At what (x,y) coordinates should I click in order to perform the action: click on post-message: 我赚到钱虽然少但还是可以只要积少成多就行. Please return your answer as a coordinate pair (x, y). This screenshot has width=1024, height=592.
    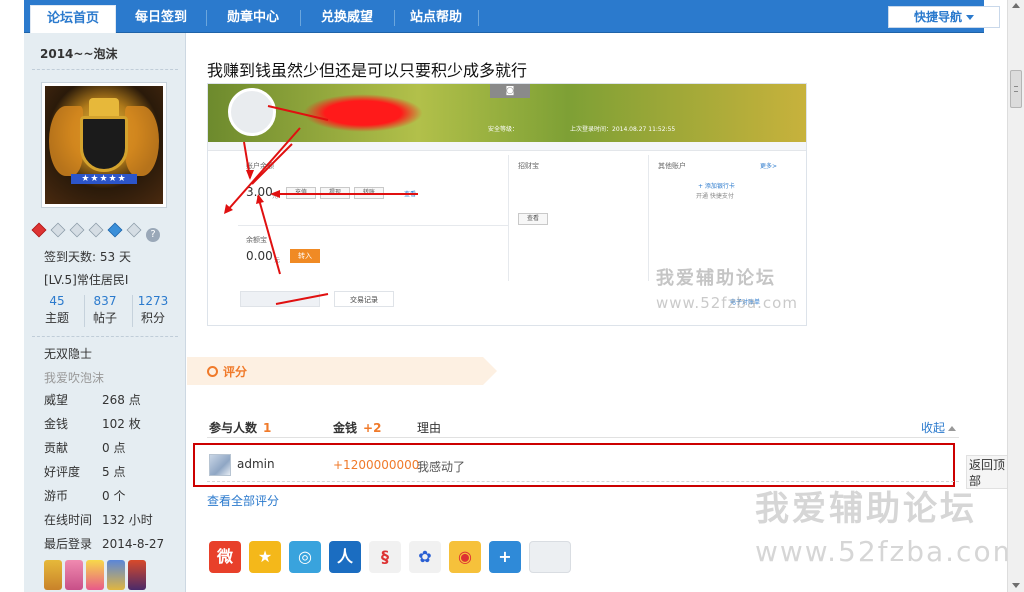
    Looking at the image, I should click on (367, 70).